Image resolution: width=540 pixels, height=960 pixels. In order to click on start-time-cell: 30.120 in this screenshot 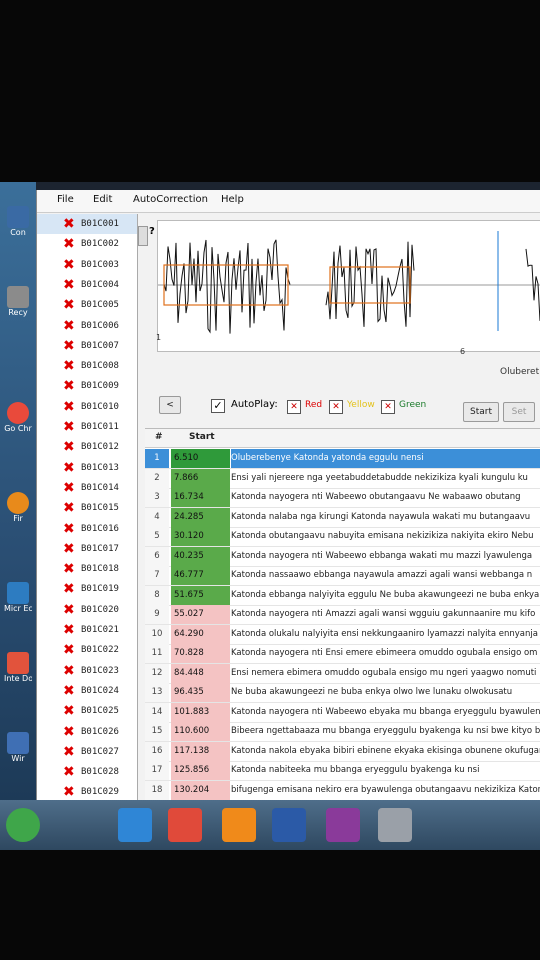, I will do `click(200, 536)`.